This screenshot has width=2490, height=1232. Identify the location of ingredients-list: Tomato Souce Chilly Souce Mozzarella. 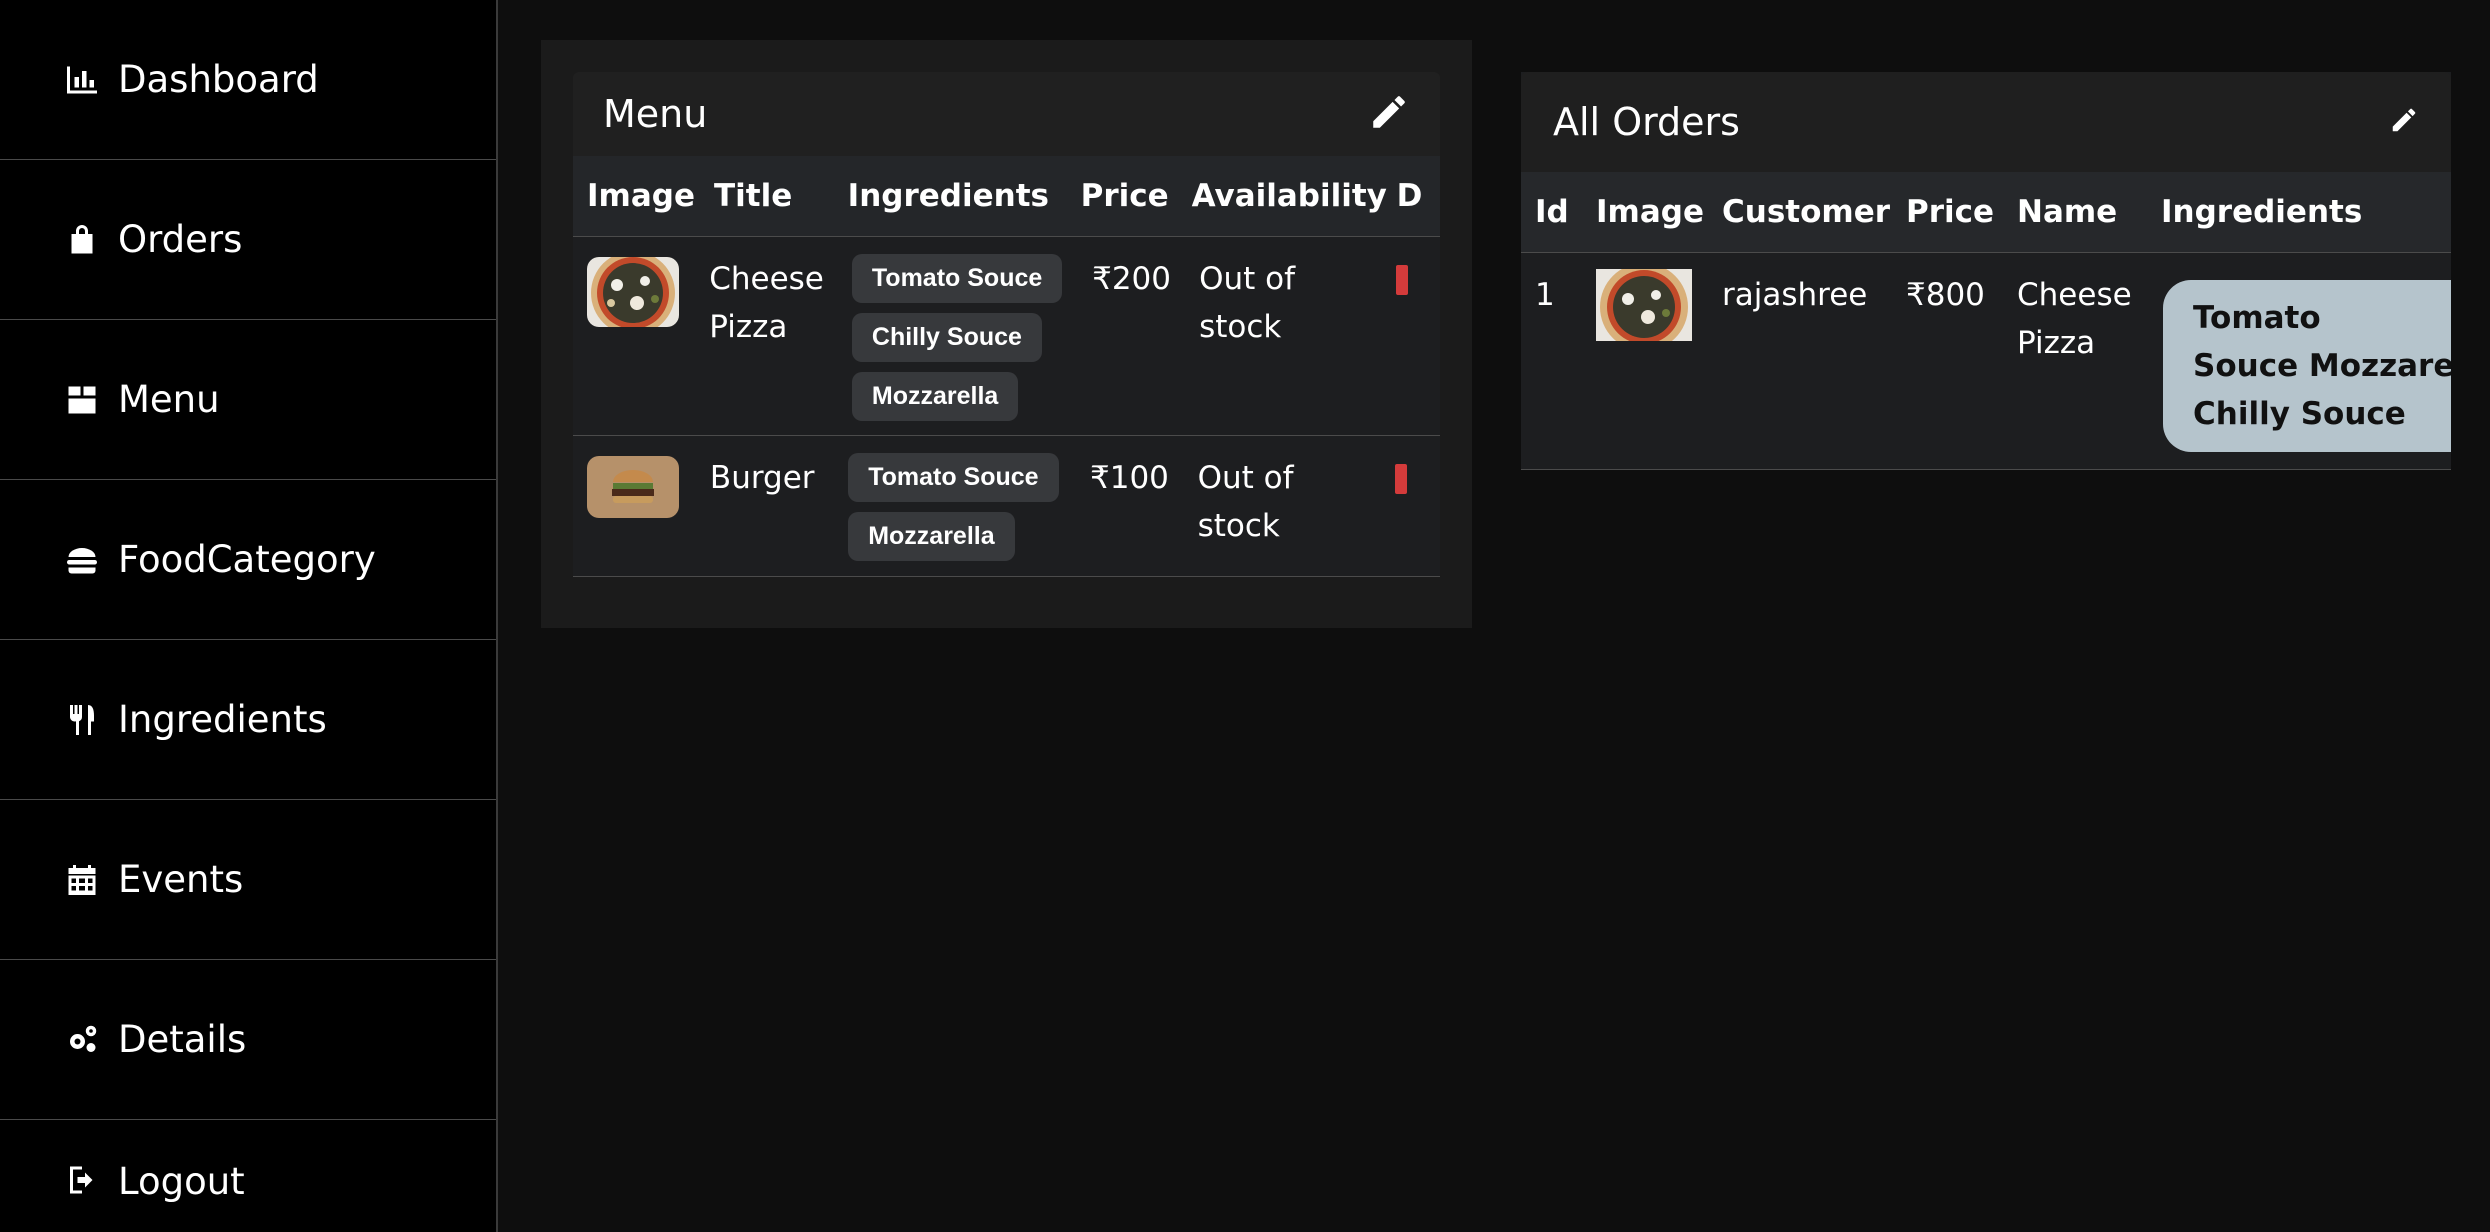
(958, 336).